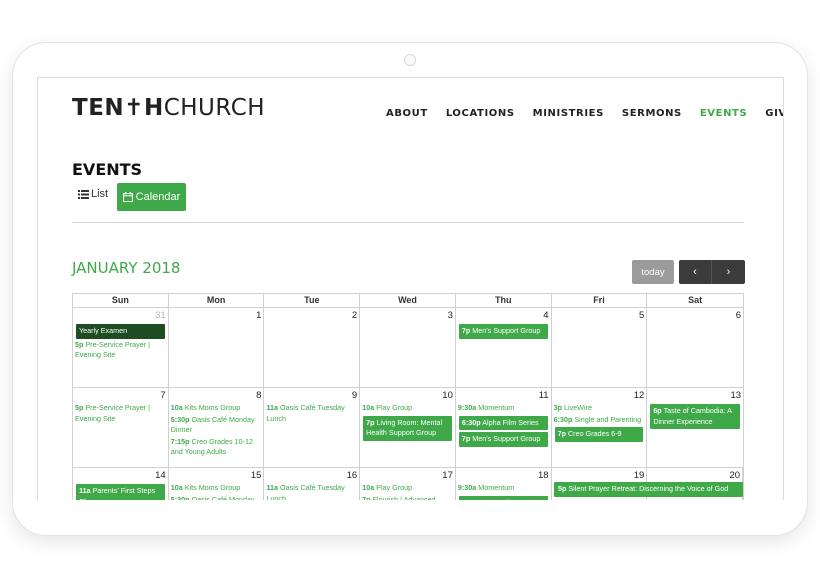 This screenshot has width=820, height=563. Describe the element at coordinates (127, 197) in the screenshot. I see `calendar-icon` at that location.